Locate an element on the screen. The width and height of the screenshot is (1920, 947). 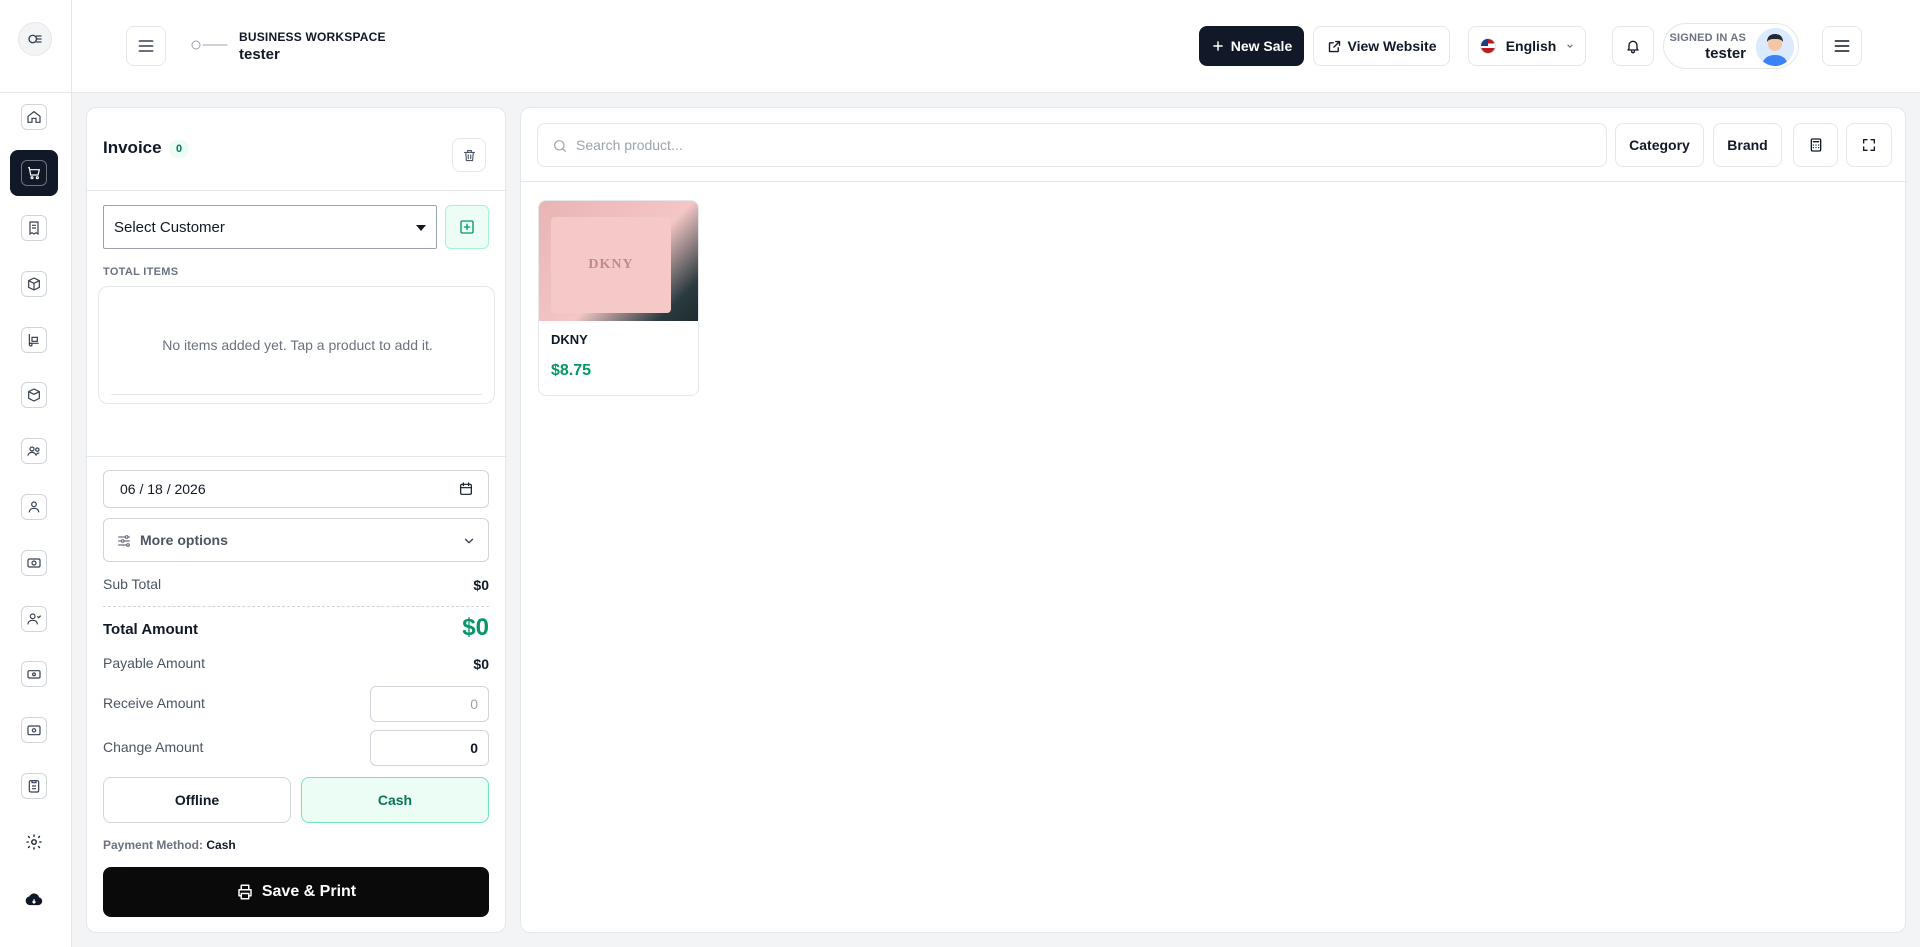
product-image-box: DKNY is located at coordinates (611, 265).